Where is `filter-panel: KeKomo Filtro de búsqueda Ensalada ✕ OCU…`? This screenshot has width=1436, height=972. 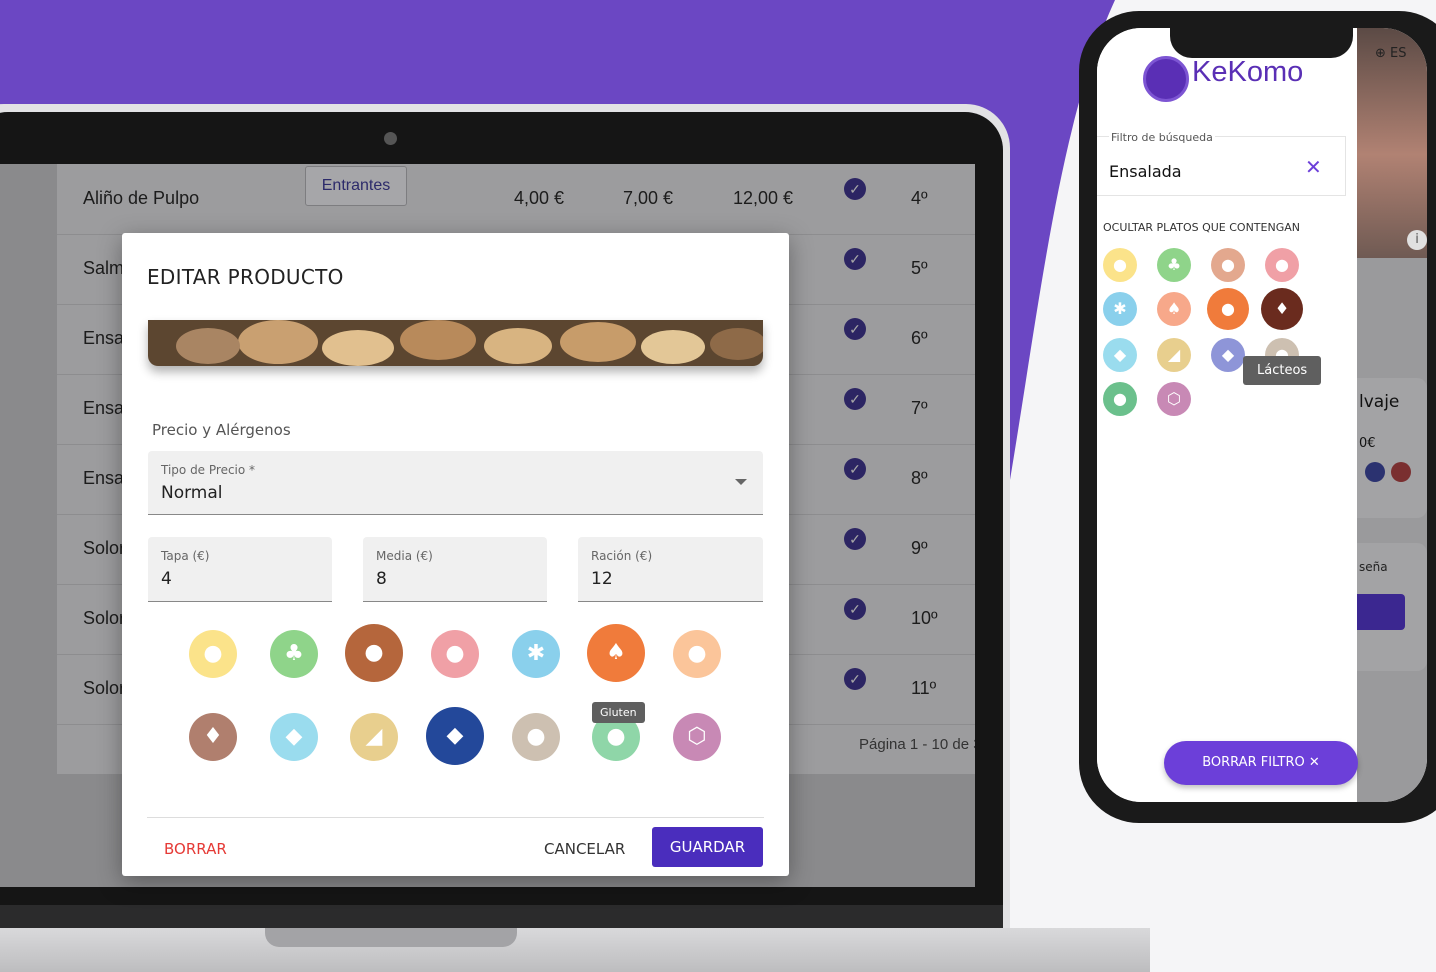 filter-panel: KeKomo Filtro de búsqueda Ensalada ✕ OCU… is located at coordinates (1227, 415).